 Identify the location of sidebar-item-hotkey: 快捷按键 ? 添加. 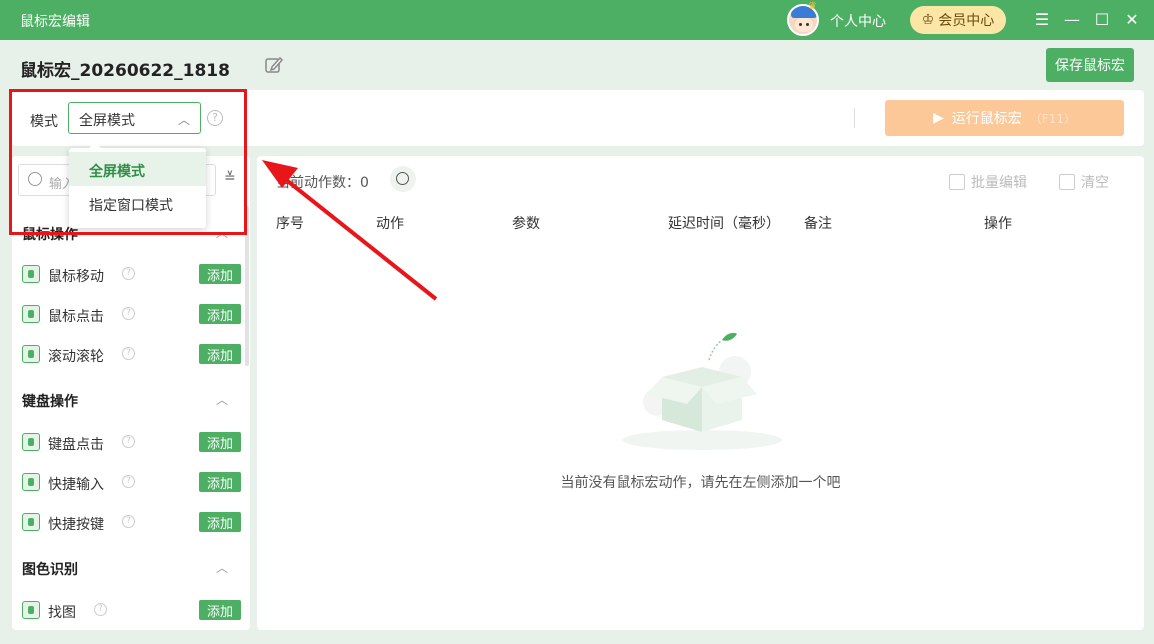
(132, 522).